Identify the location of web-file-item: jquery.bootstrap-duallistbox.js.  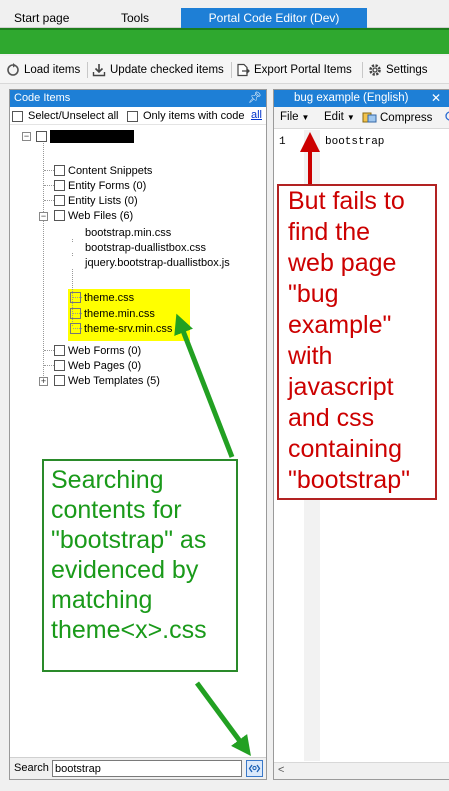
(150, 262).